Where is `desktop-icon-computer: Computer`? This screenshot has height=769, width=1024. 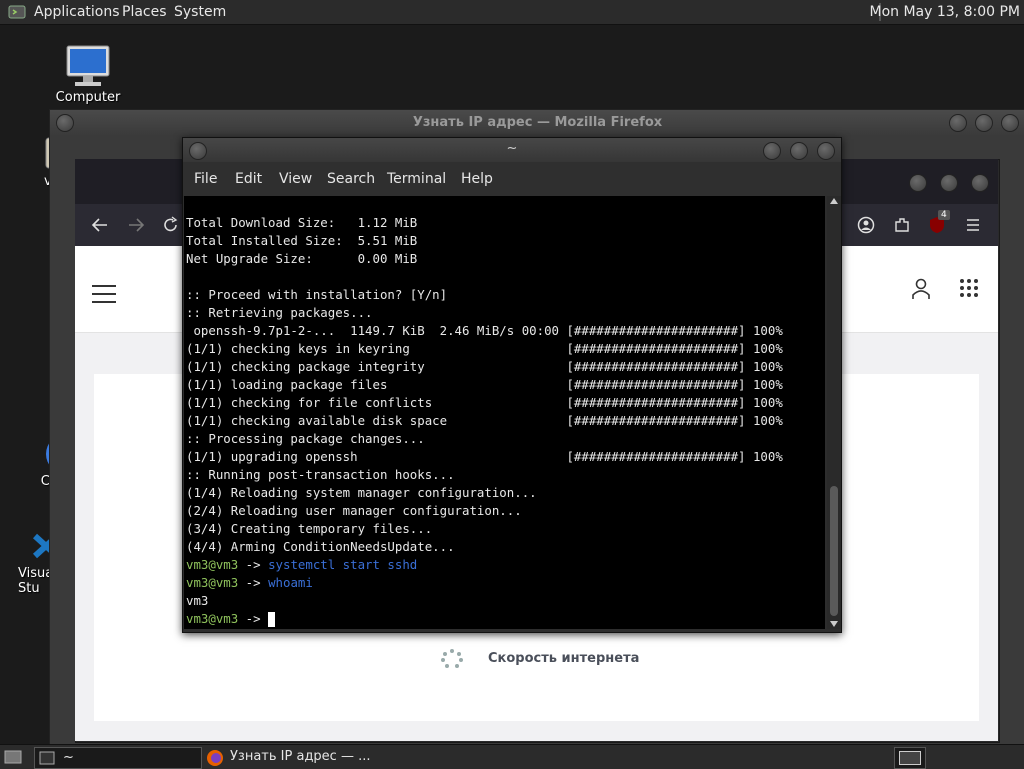 desktop-icon-computer: Computer is located at coordinates (88, 74).